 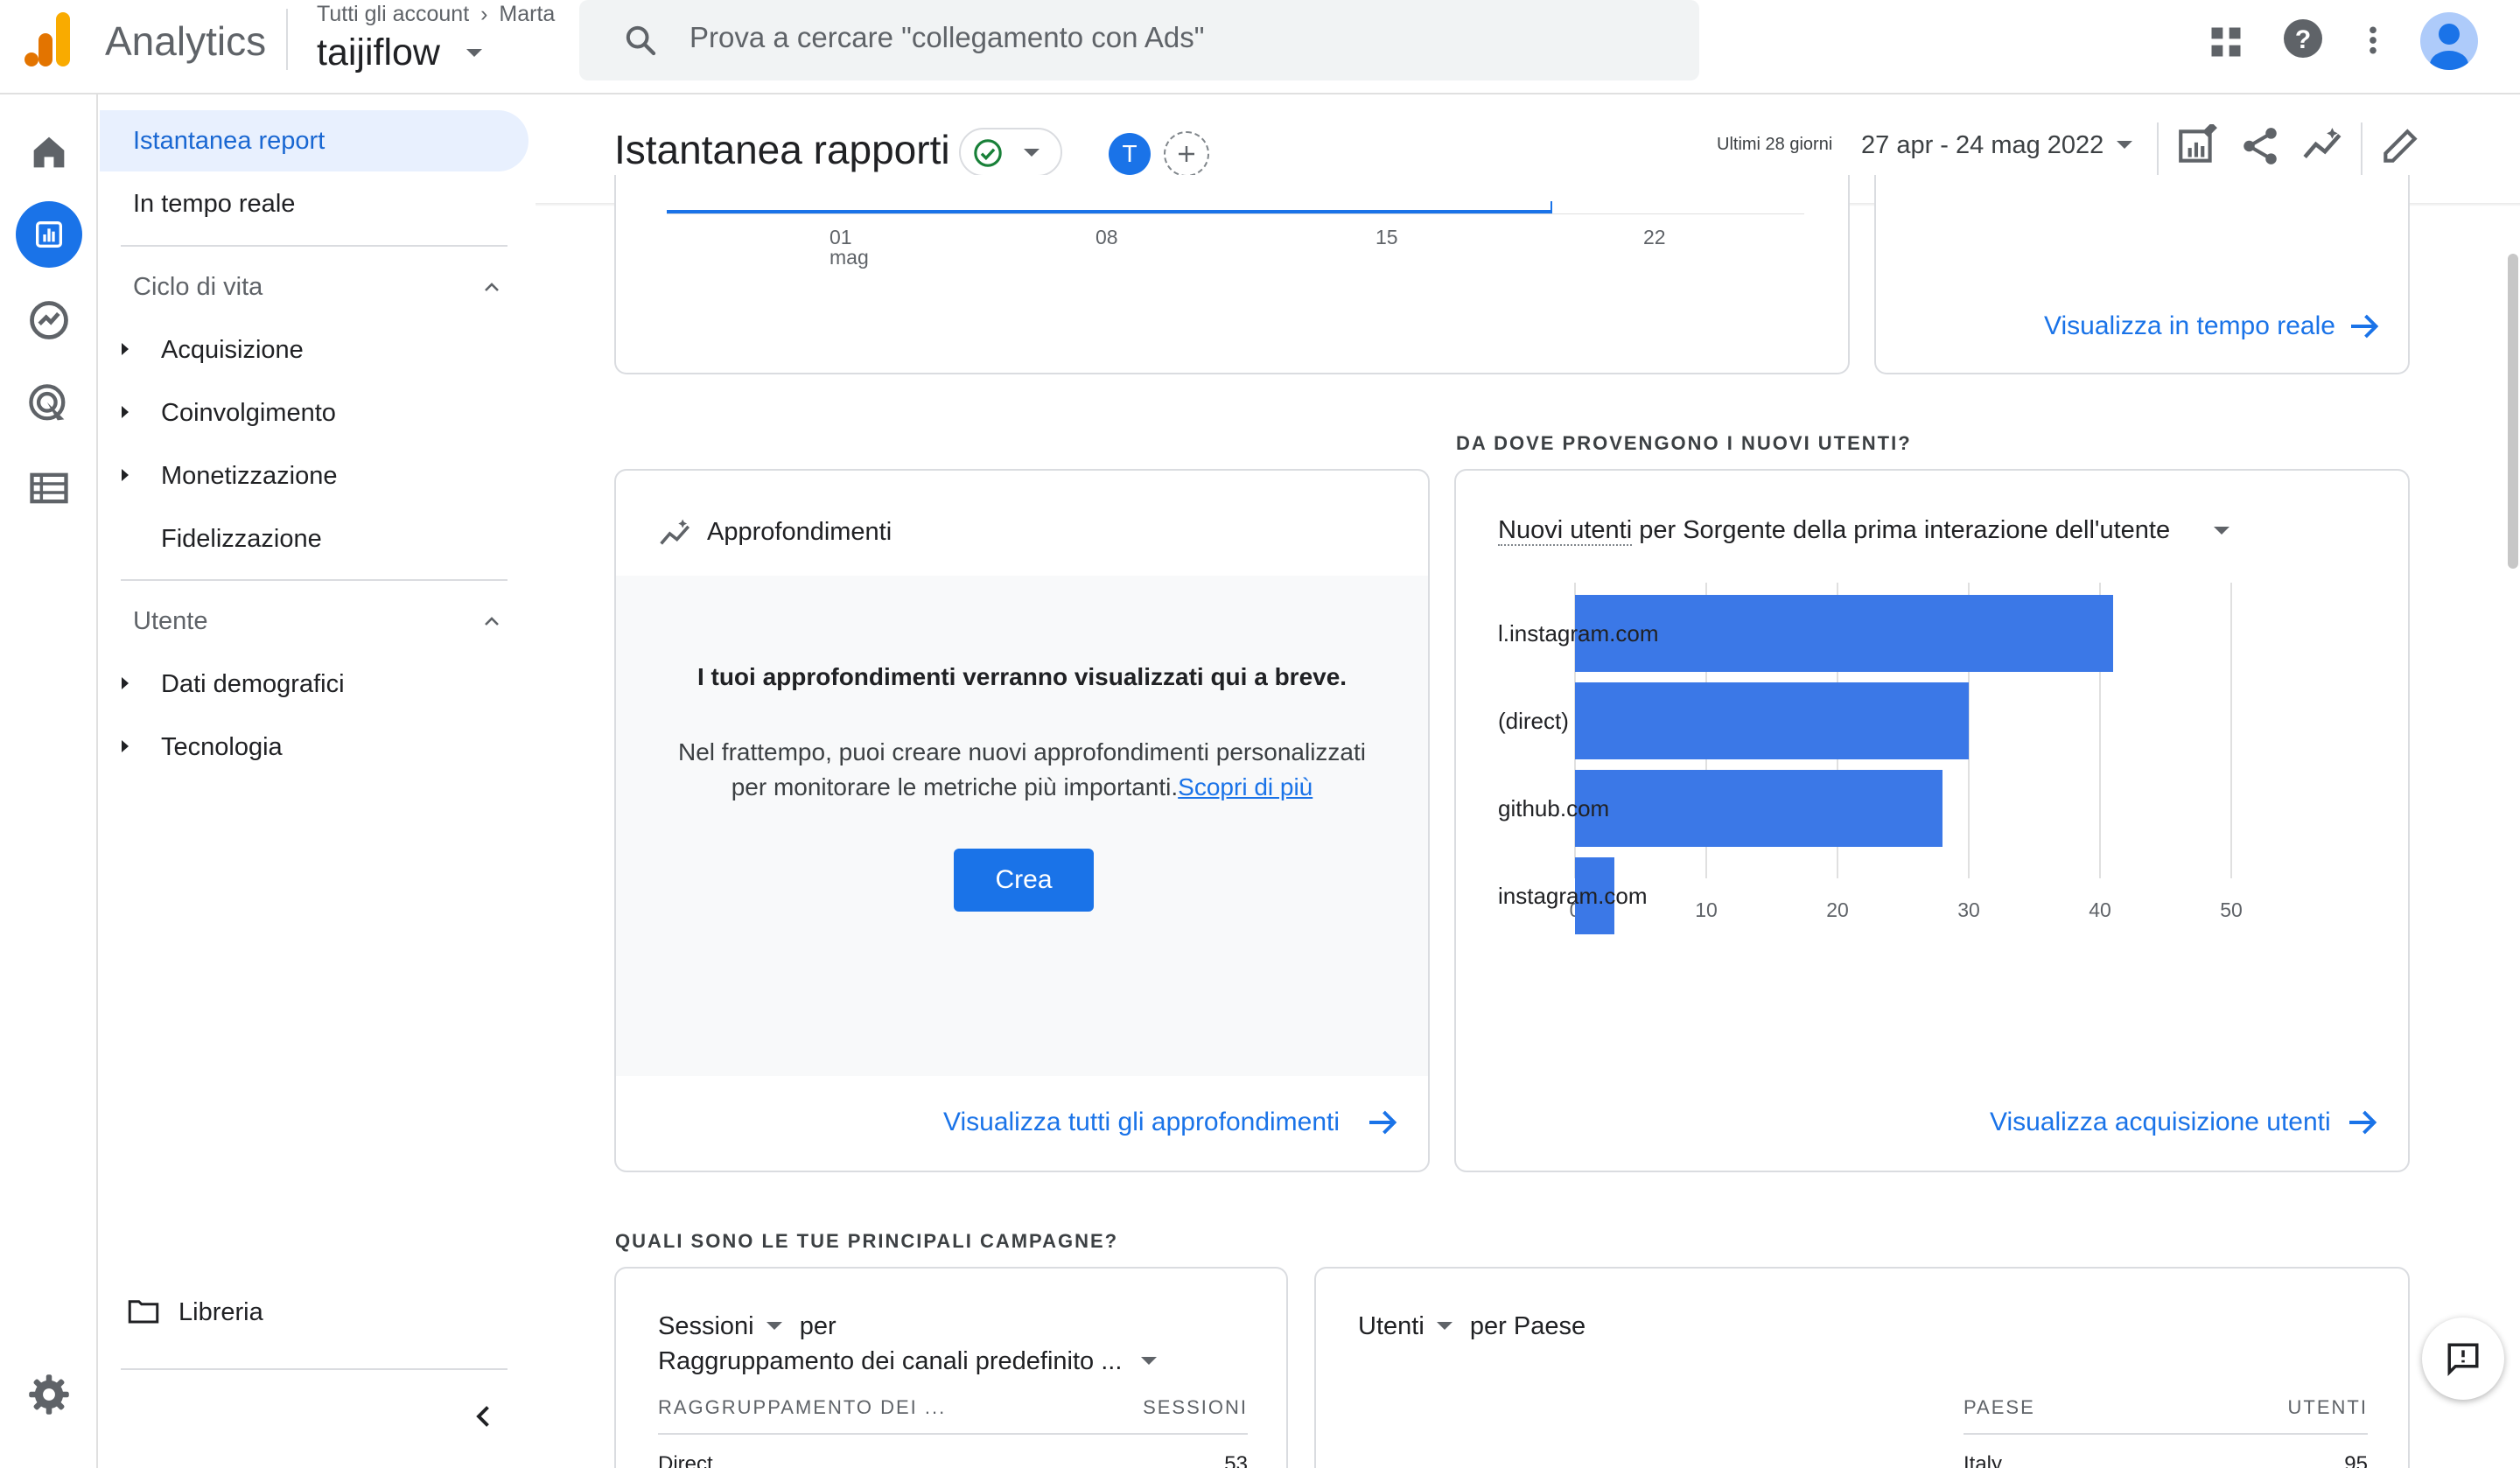 What do you see at coordinates (2323, 146) in the screenshot?
I see `insights-icon` at bounding box center [2323, 146].